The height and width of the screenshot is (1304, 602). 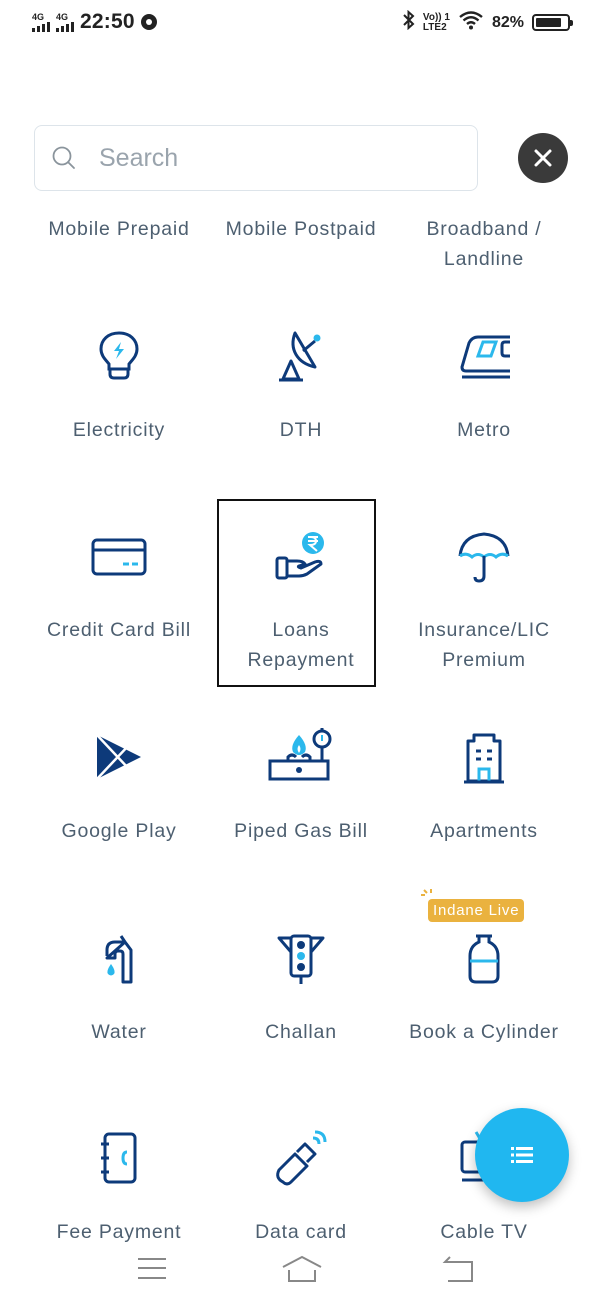 I want to click on chrome-icon, so click(x=148, y=22).